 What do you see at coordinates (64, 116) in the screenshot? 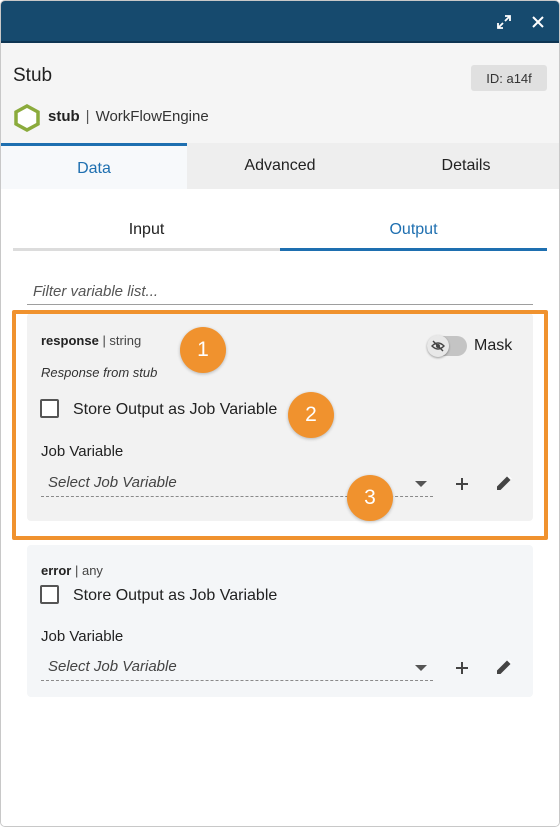
I see `step-name: stub` at bounding box center [64, 116].